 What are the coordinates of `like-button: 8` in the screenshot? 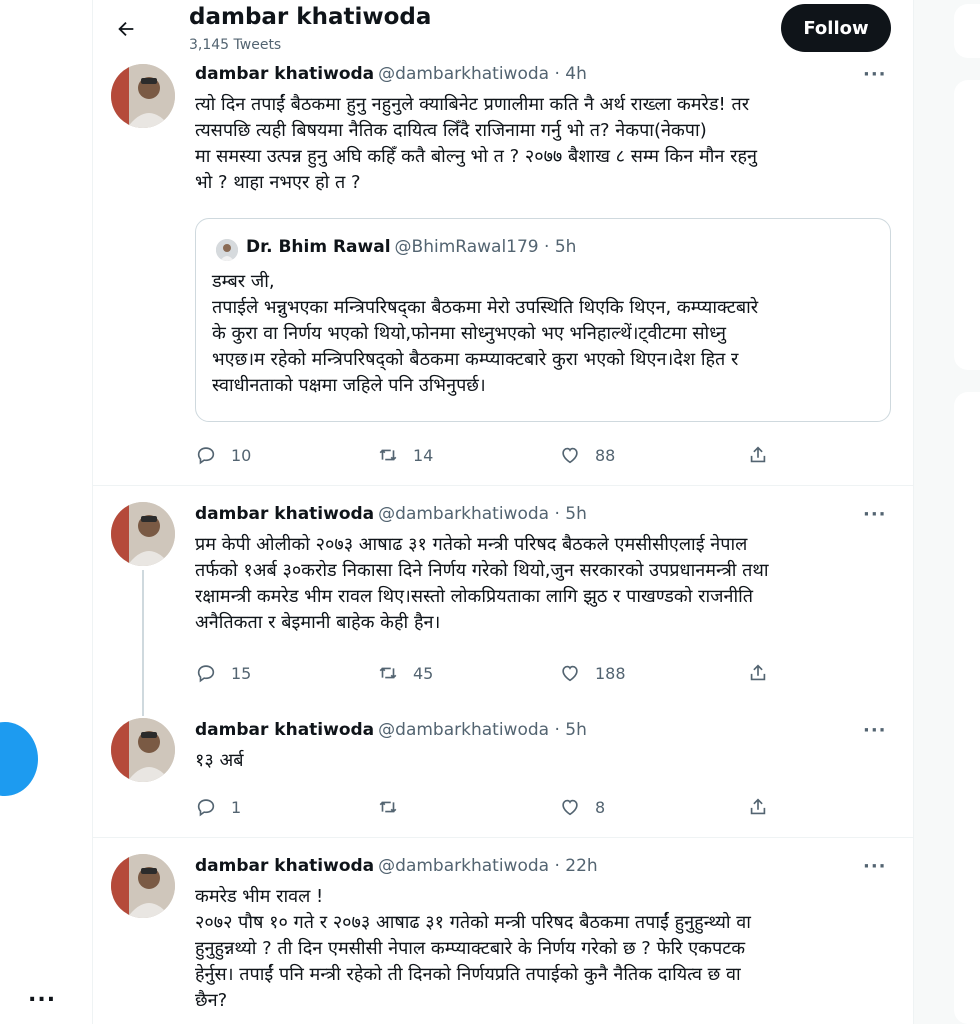 It's located at (582, 807).